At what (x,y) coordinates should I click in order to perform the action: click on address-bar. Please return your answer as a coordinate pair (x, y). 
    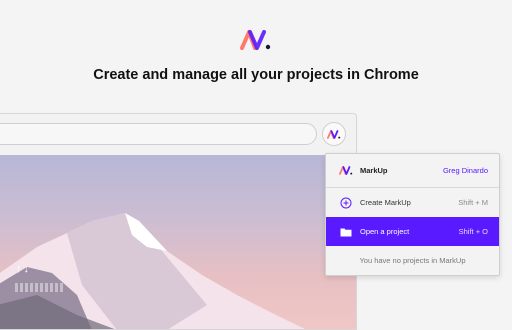
    Looking at the image, I should click on (158, 134).